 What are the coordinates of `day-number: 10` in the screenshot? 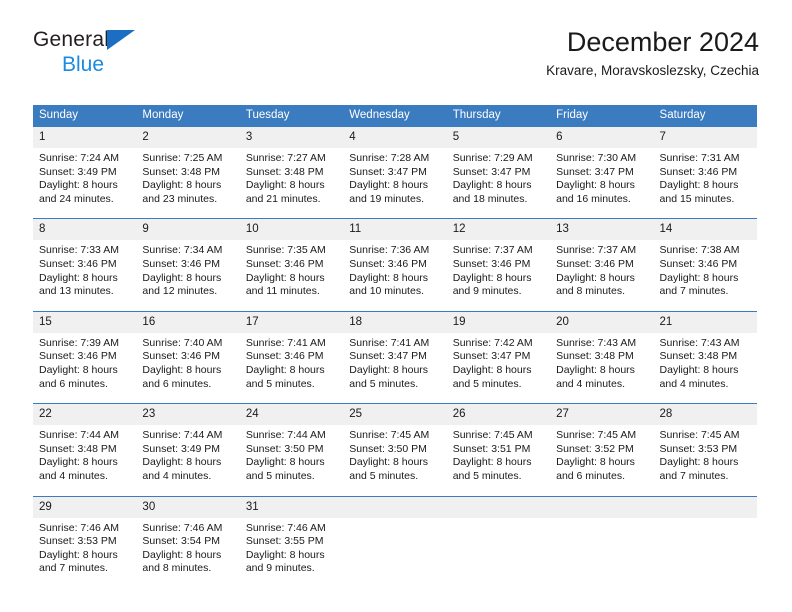 It's located at (291, 230).